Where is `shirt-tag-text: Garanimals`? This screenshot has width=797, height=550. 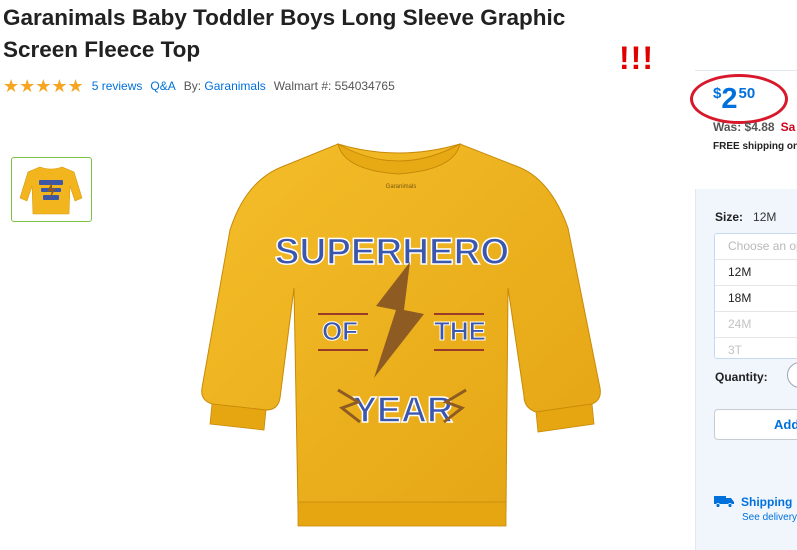 shirt-tag-text: Garanimals is located at coordinates (401, 187).